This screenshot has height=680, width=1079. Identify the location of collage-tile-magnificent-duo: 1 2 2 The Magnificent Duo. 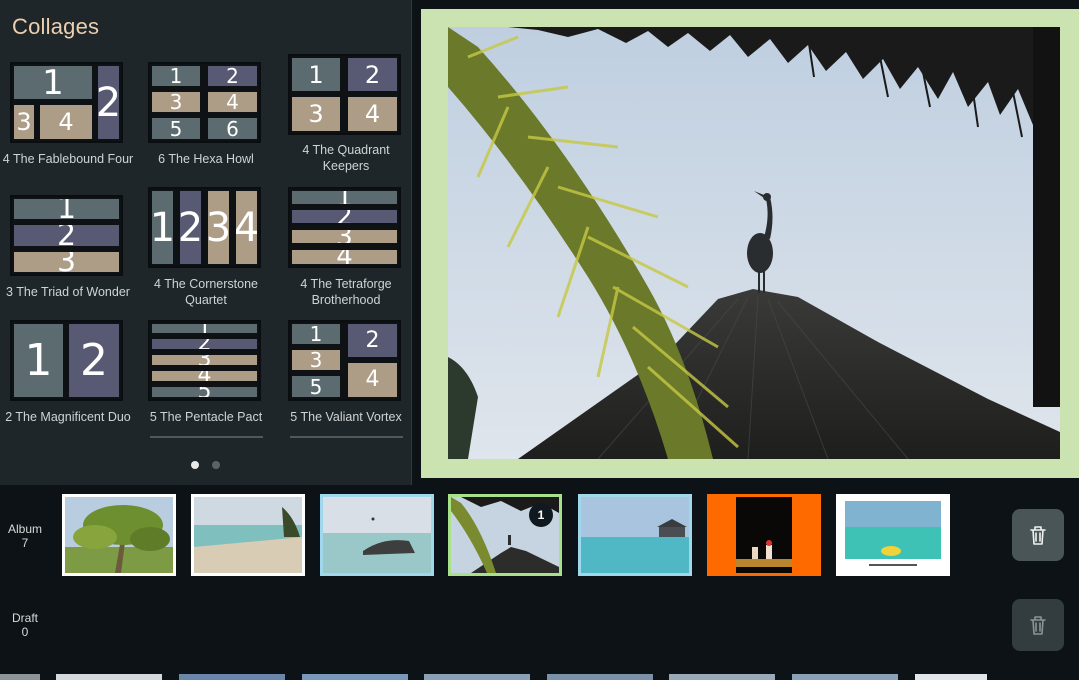
(68, 383).